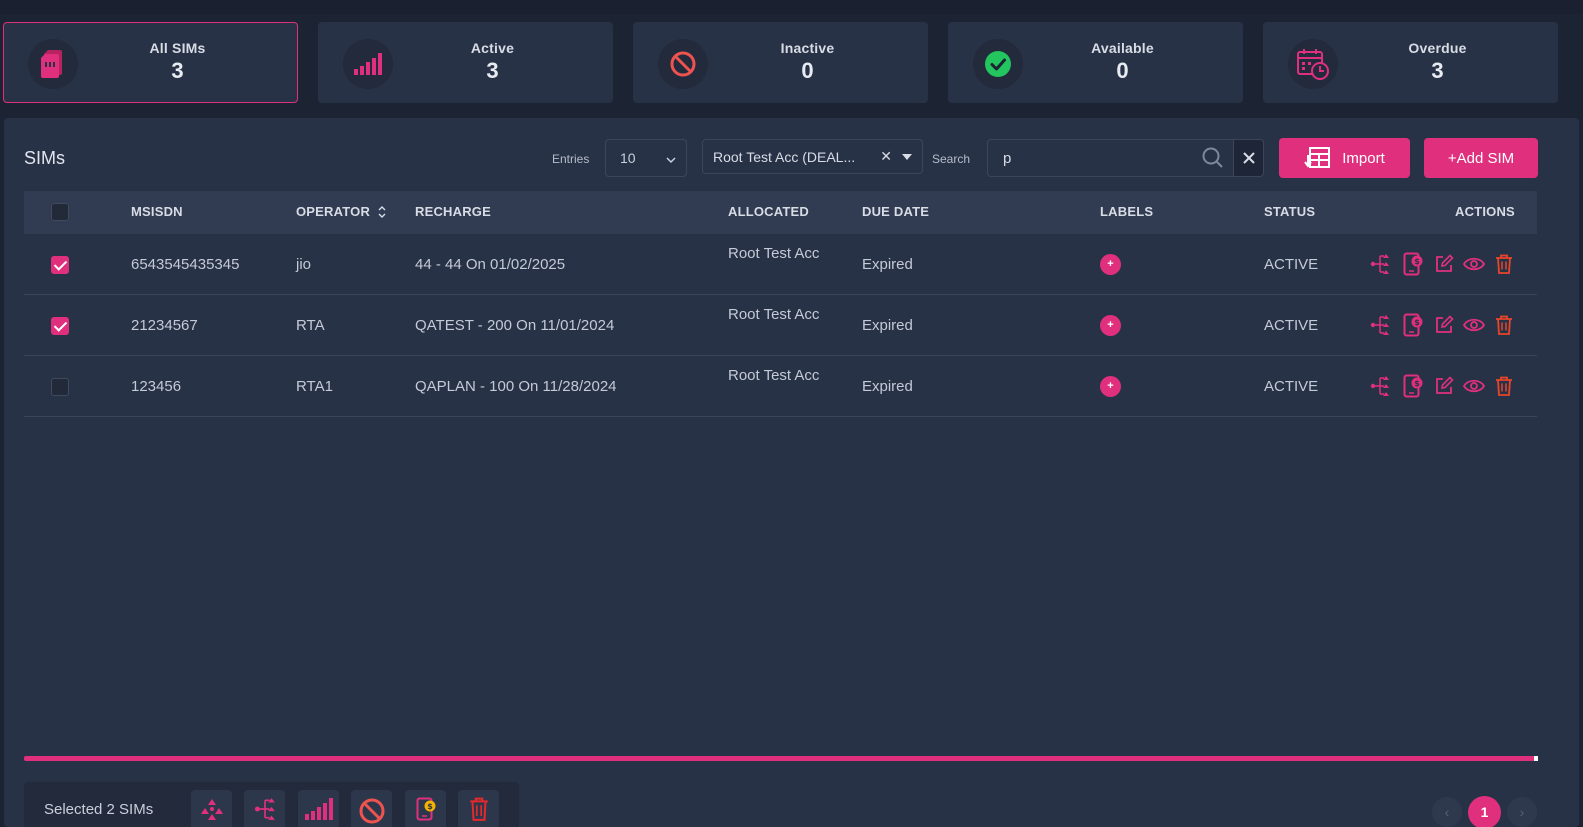  What do you see at coordinates (1317, 157) in the screenshot?
I see `table-import-icon` at bounding box center [1317, 157].